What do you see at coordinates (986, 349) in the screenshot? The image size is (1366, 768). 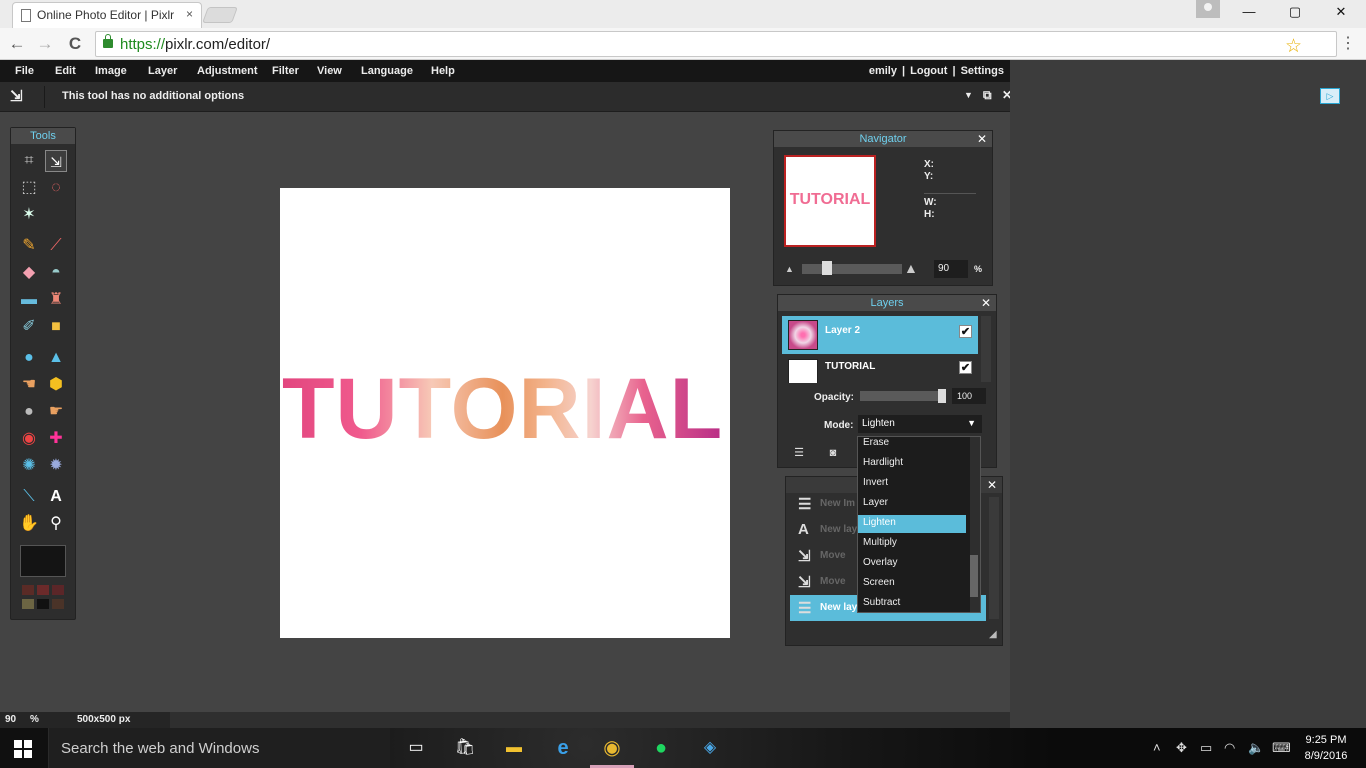 I see `layers-scrollbar` at bounding box center [986, 349].